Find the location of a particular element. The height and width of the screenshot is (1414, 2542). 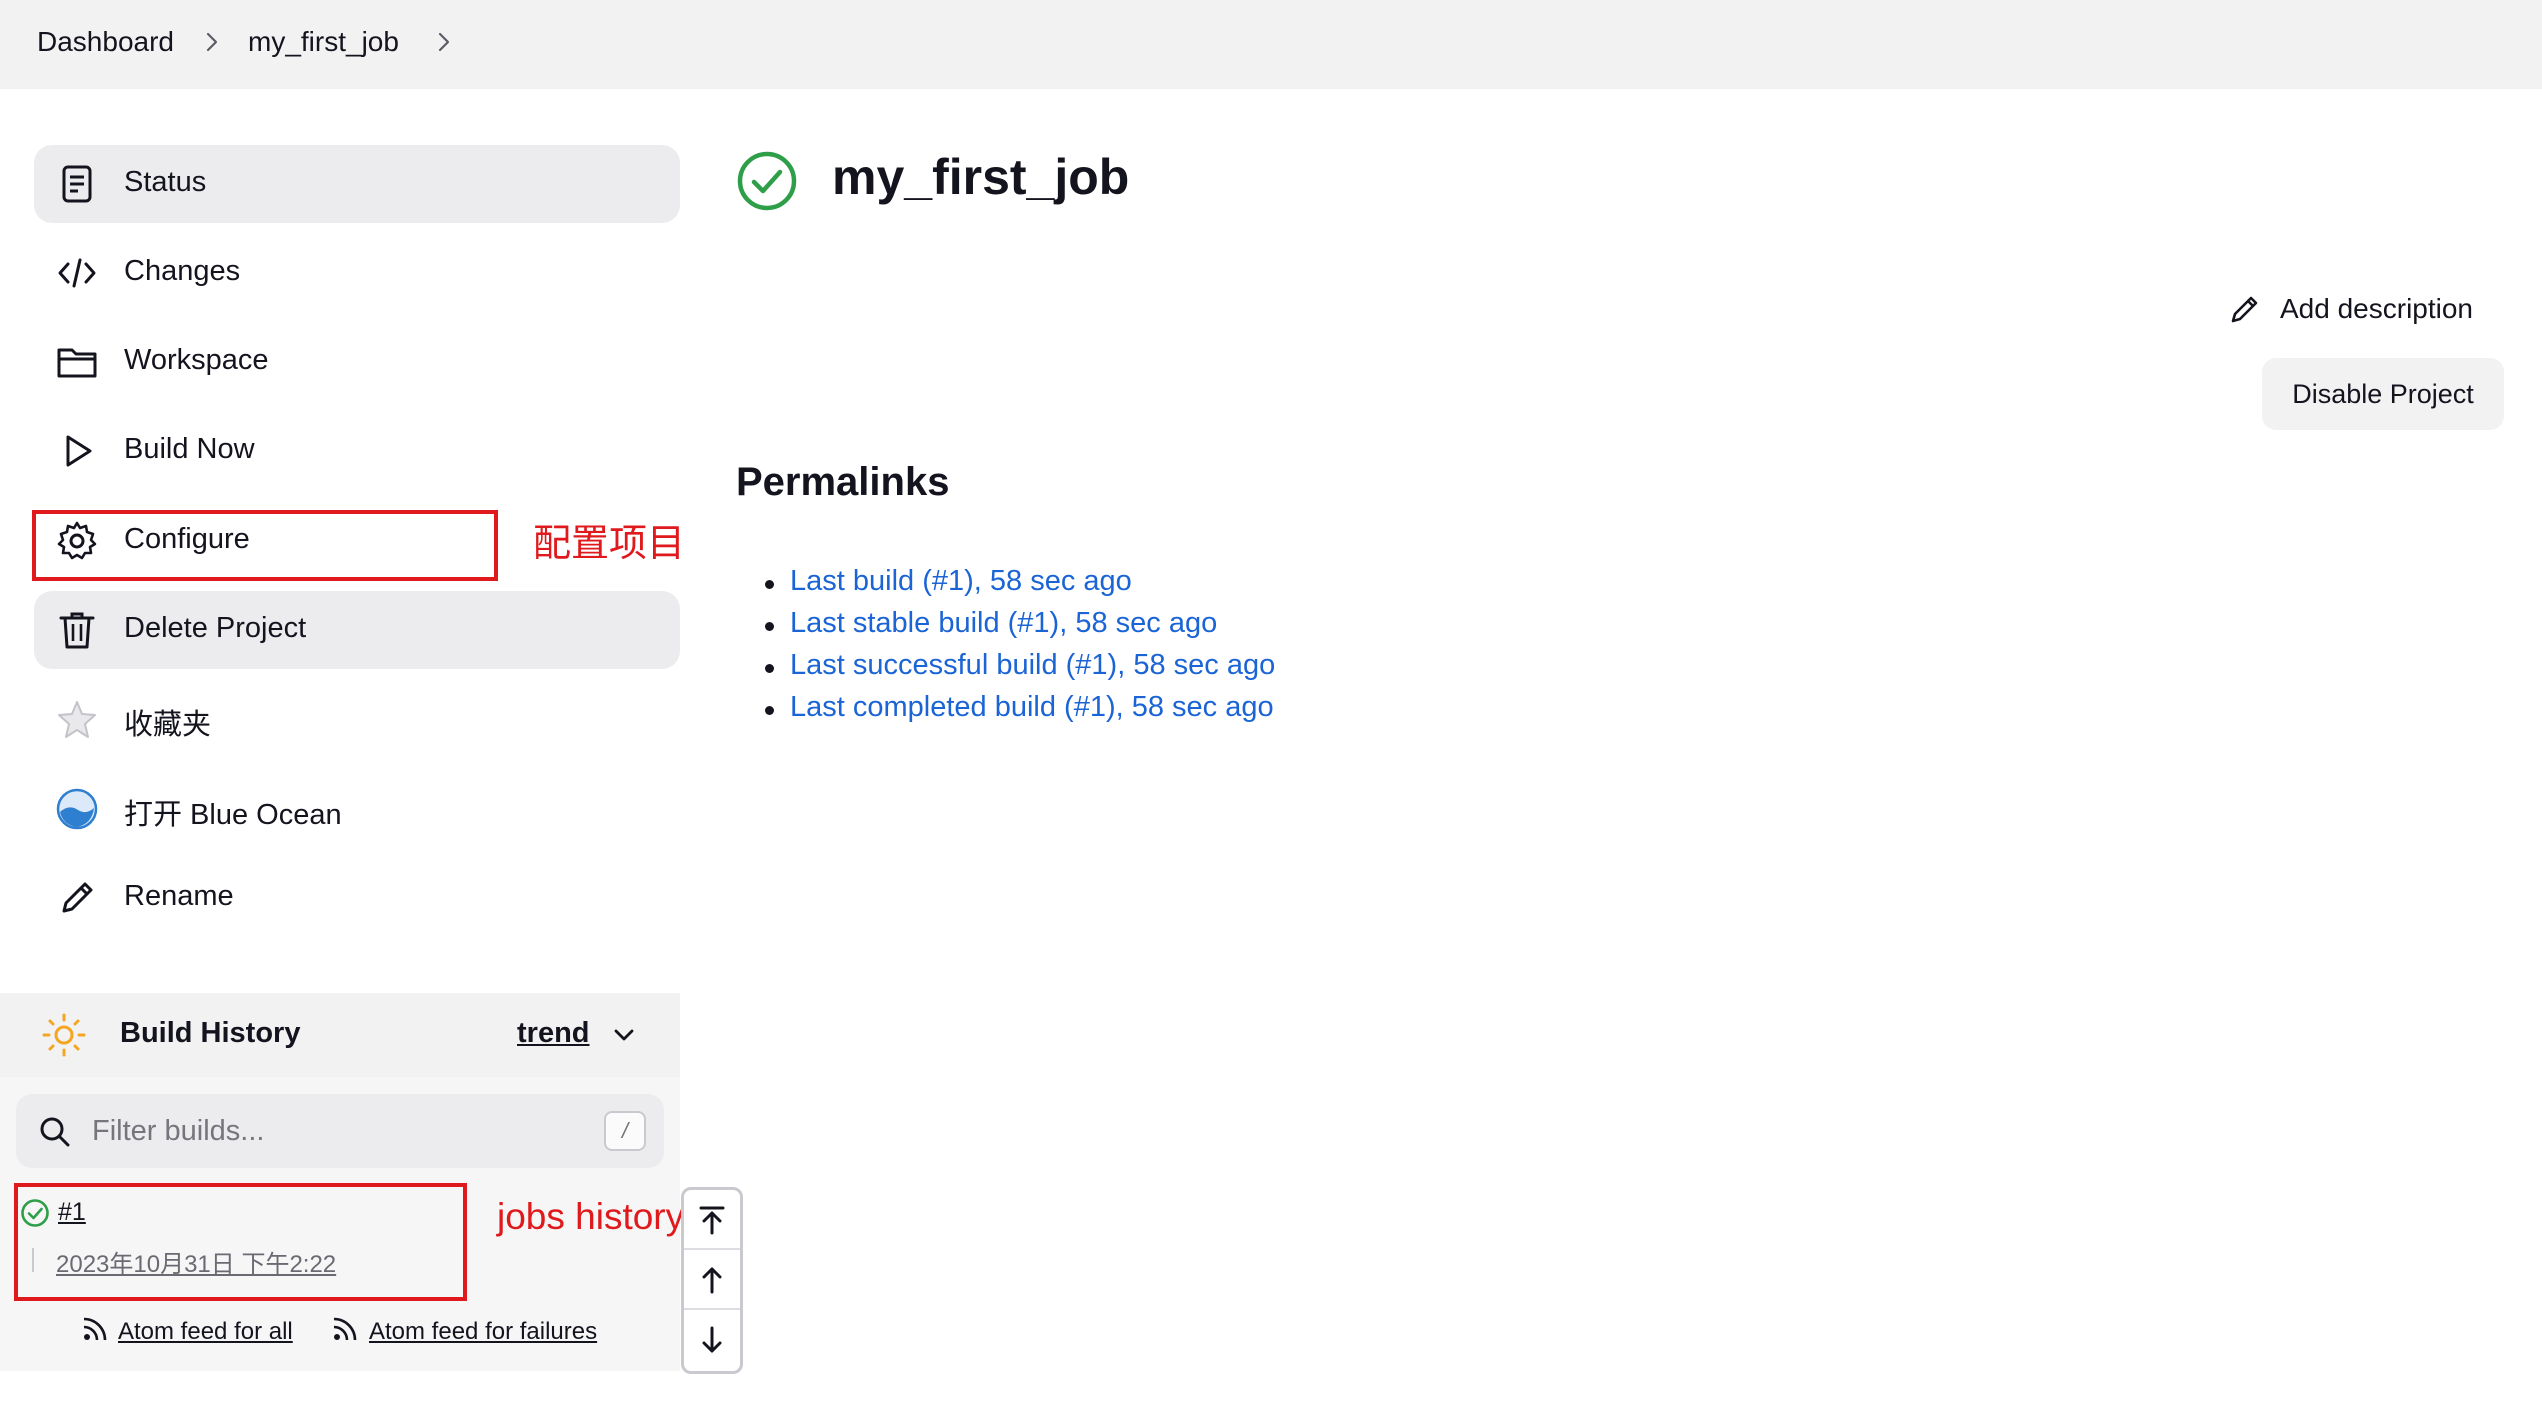

sidebar-item-status: Status is located at coordinates (357, 184).